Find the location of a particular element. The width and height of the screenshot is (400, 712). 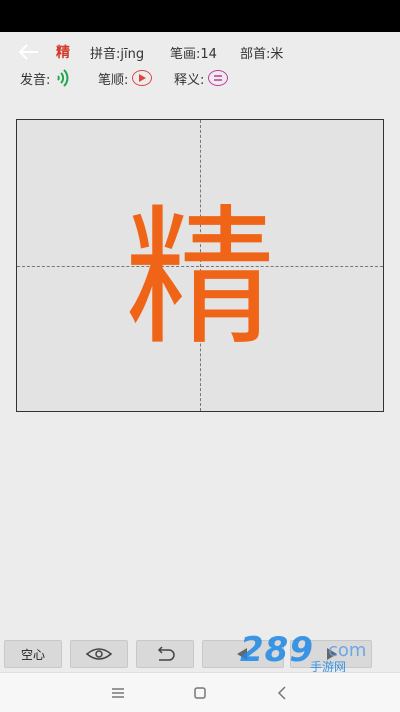

play-triangle is located at coordinates (143, 78).